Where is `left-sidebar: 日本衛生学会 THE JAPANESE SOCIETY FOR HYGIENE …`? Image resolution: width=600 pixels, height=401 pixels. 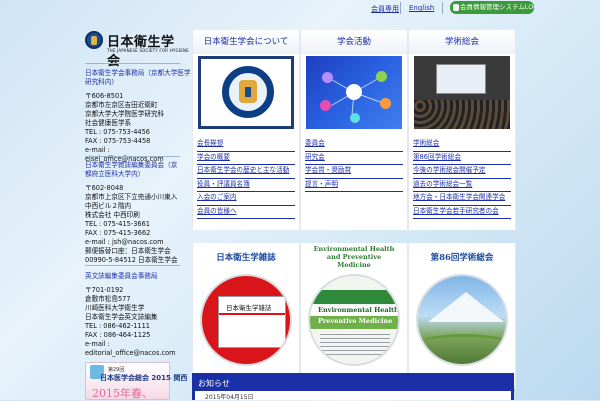 left-sidebar: 日本衛生学会 THE JAPANESE SOCIETY FOR HYGIENE … is located at coordinates (138, 193).